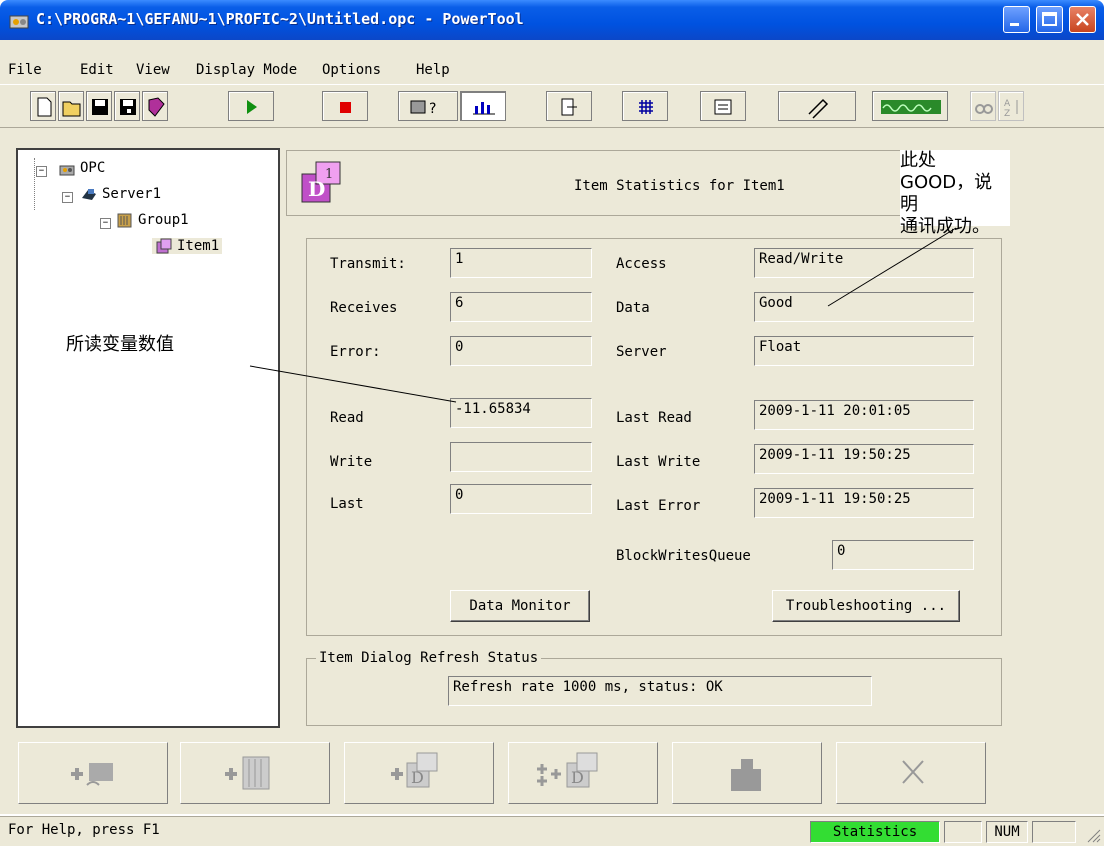  What do you see at coordinates (1054, 832) in the screenshot?
I see `status-panel-scroll` at bounding box center [1054, 832].